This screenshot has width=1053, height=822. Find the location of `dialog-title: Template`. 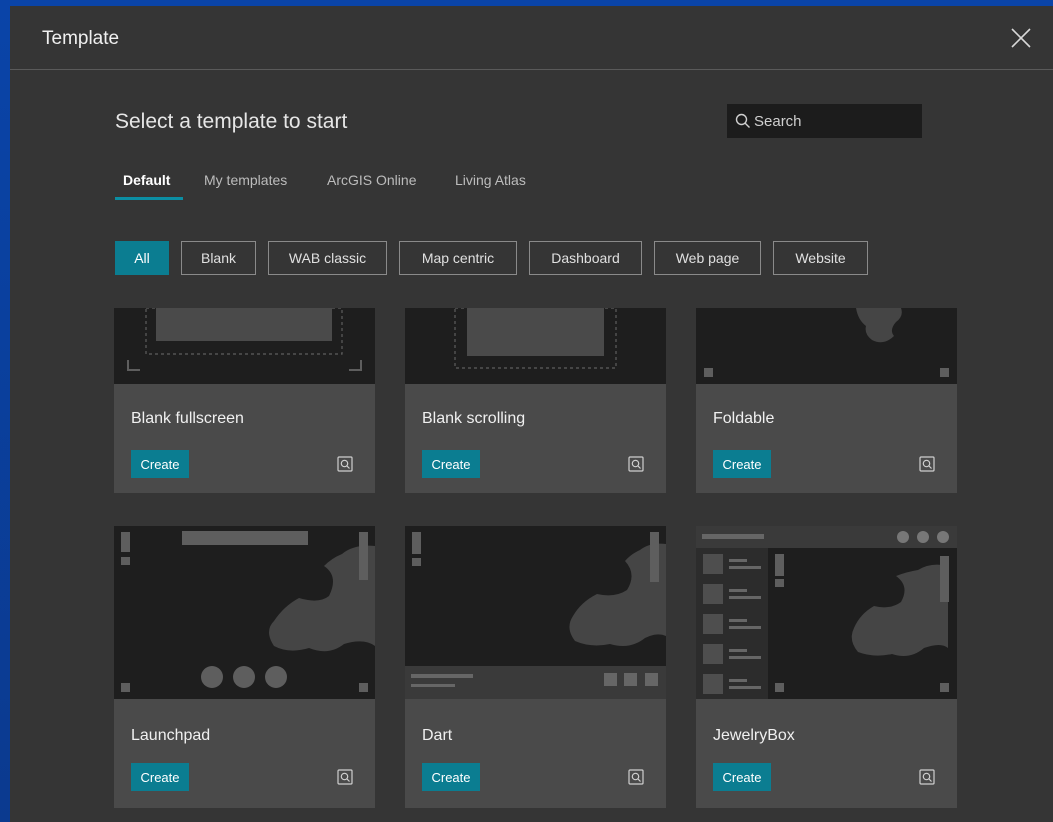

dialog-title: Template is located at coordinates (81, 38).